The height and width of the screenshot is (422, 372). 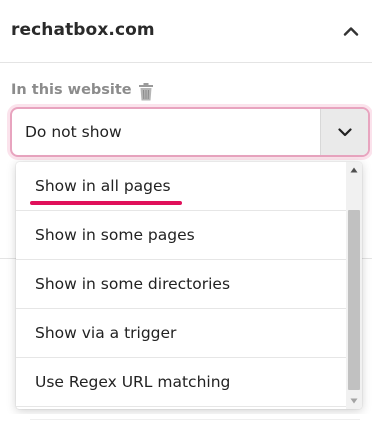 What do you see at coordinates (103, 186) in the screenshot?
I see `option-label: Show in all pages` at bounding box center [103, 186].